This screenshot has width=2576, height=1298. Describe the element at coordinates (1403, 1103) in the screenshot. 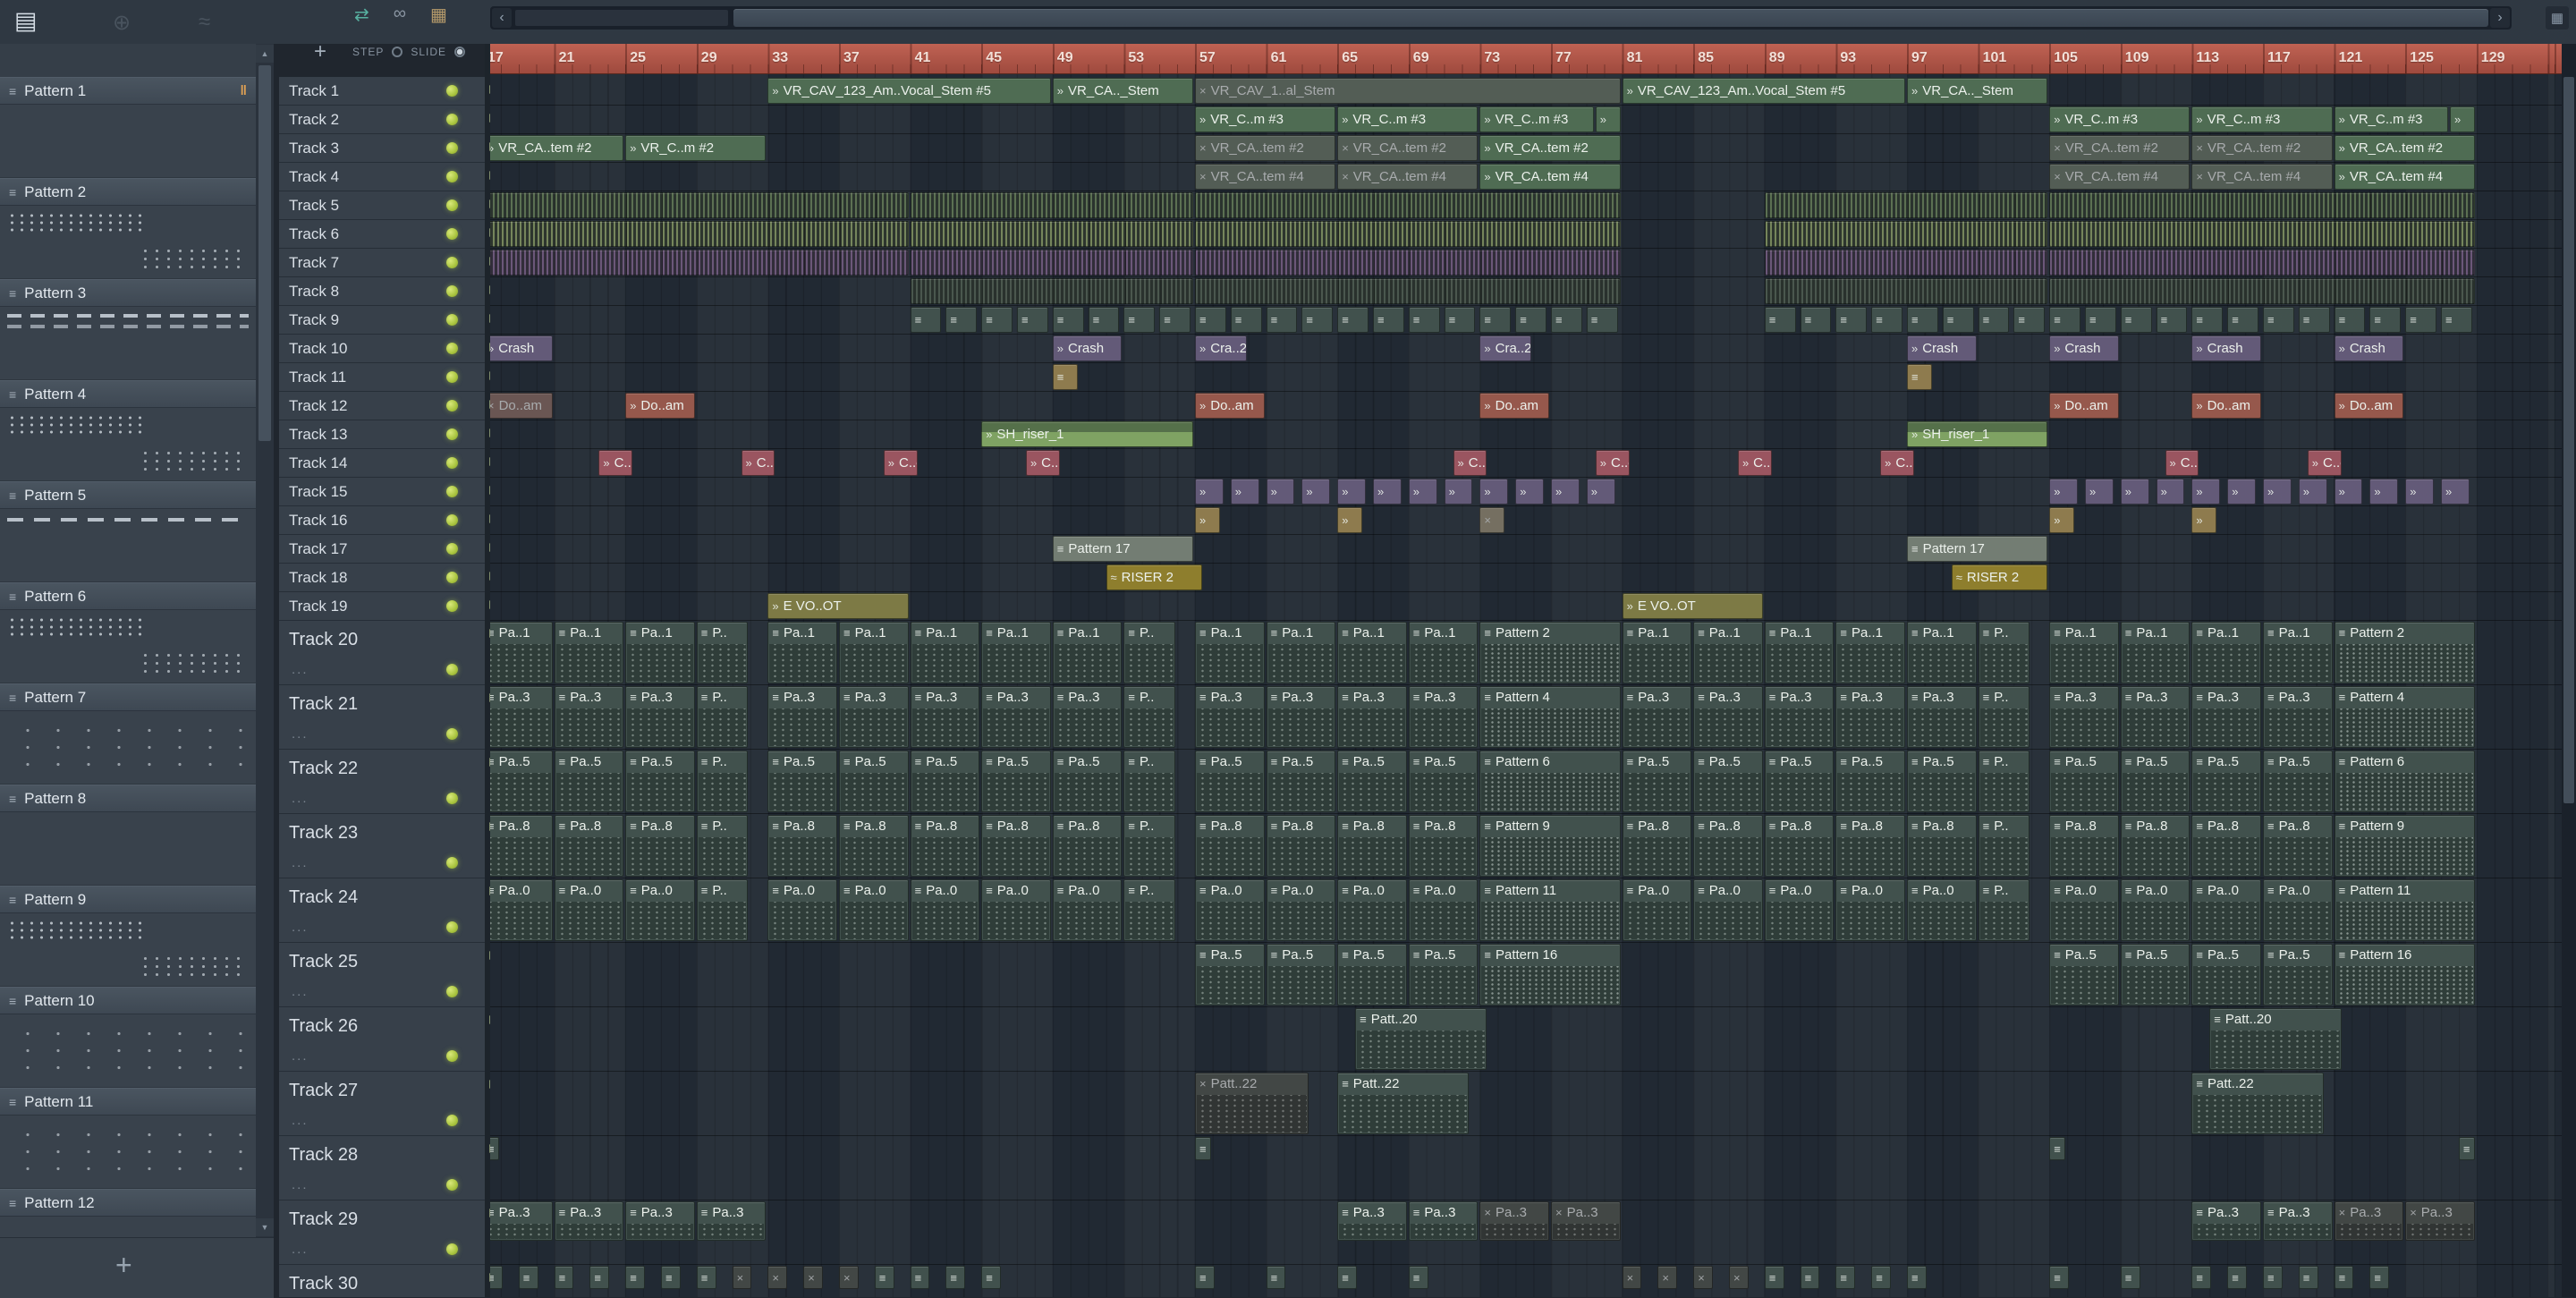

I see `playlist-clip: ≡ Patt..22` at that location.